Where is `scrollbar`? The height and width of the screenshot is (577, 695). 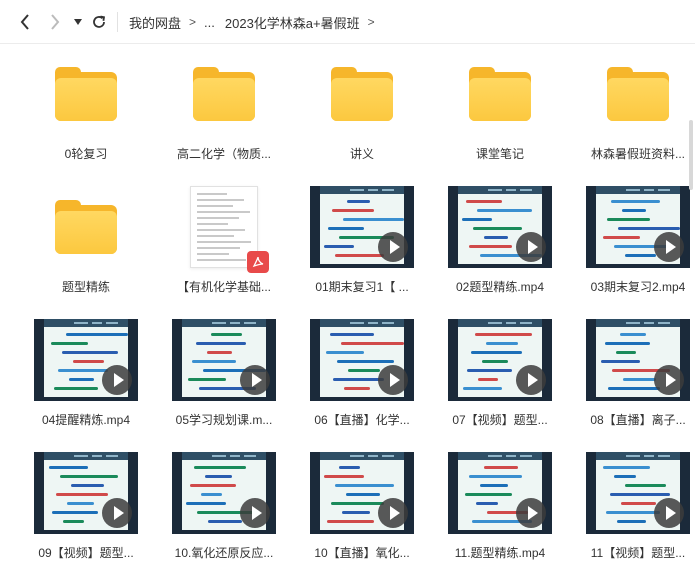 scrollbar is located at coordinates (691, 155).